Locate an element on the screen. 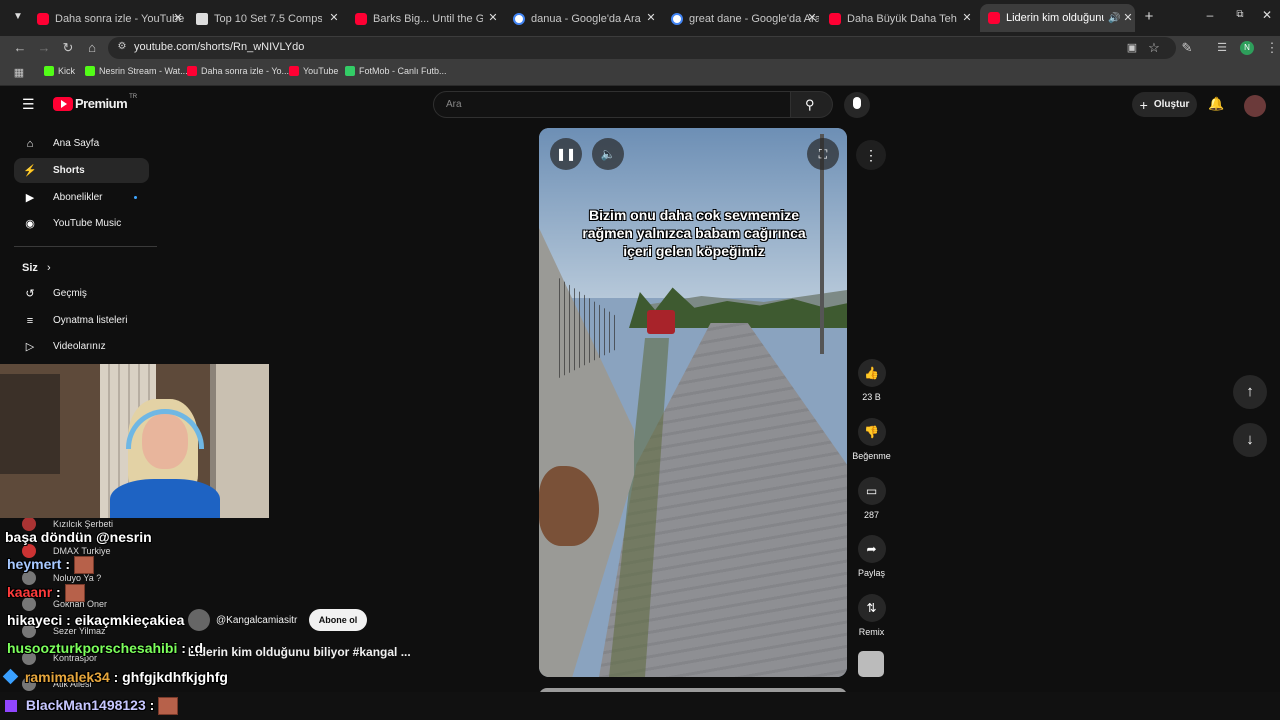 Image resolution: width=1280 pixels, height=720 pixels. chat-message: BlackMan1498123 : is located at coordinates (92, 706).